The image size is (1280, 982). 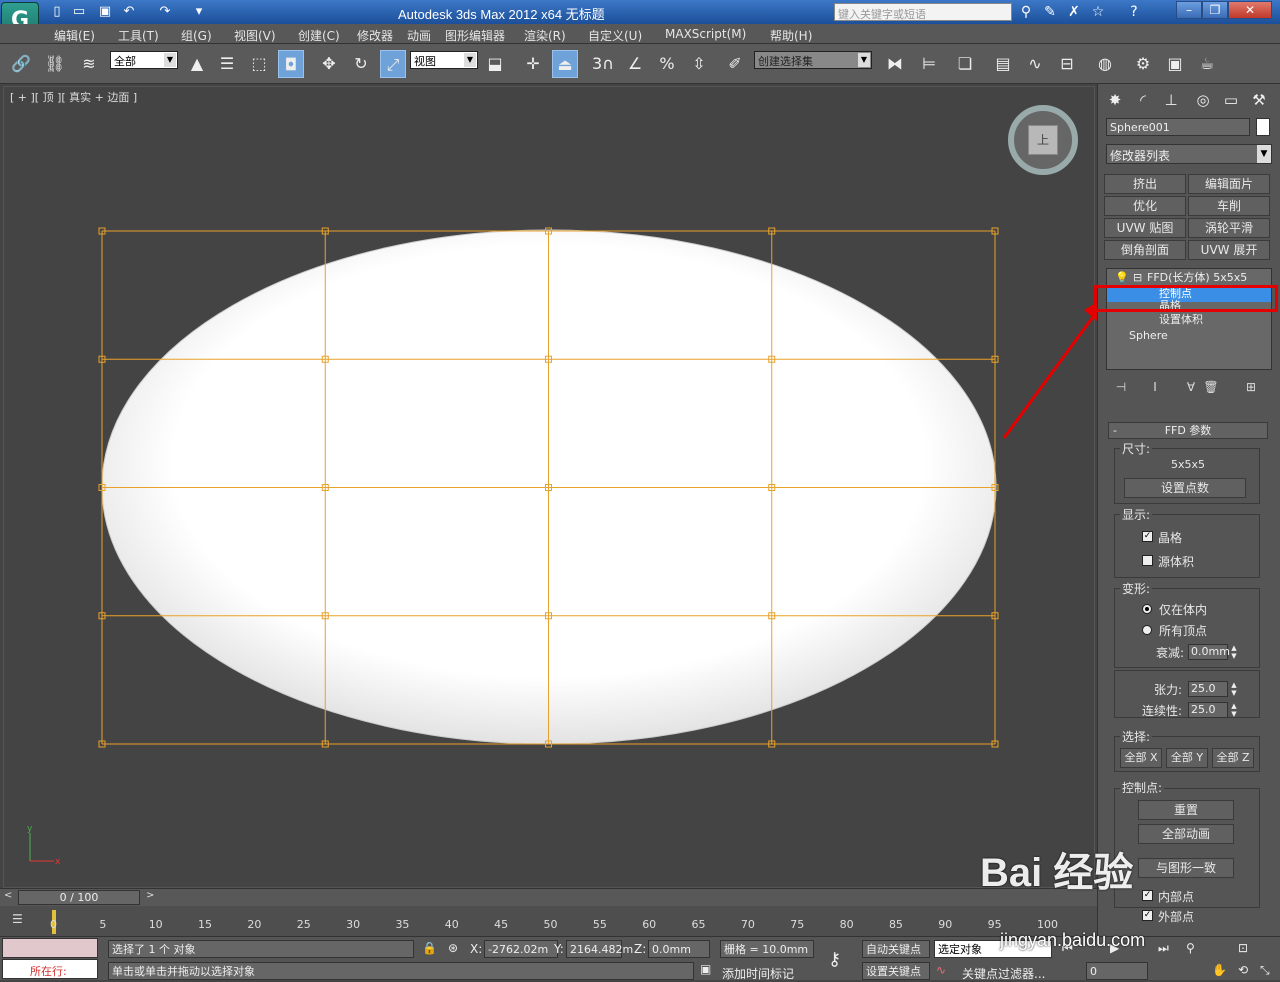 What do you see at coordinates (929, 64) in the screenshot?
I see `align-icon: ⊨` at bounding box center [929, 64].